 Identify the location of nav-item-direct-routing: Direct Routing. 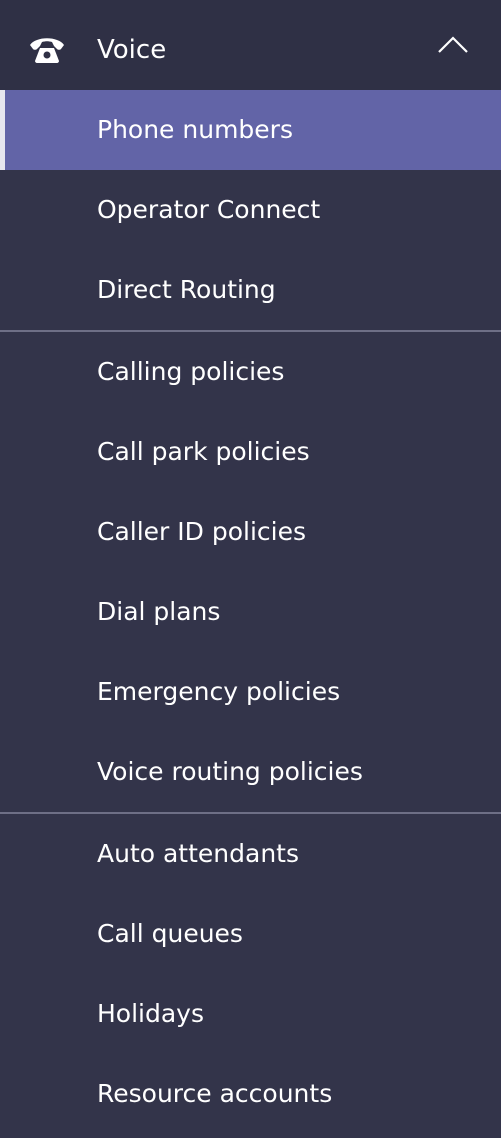
(250, 290).